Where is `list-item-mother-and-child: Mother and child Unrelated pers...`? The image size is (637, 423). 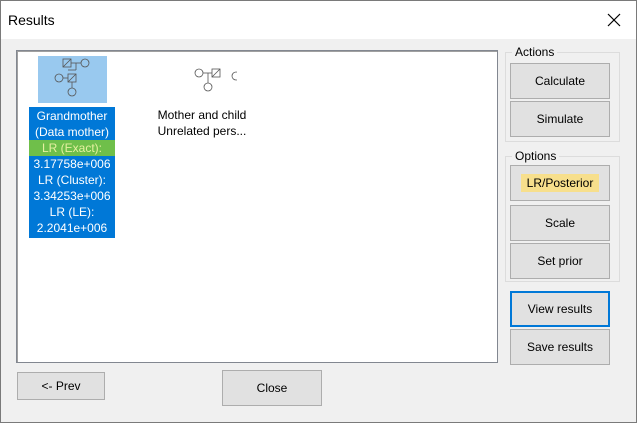
list-item-mother-and-child: Mother and child Unrelated pers... is located at coordinates (202, 97).